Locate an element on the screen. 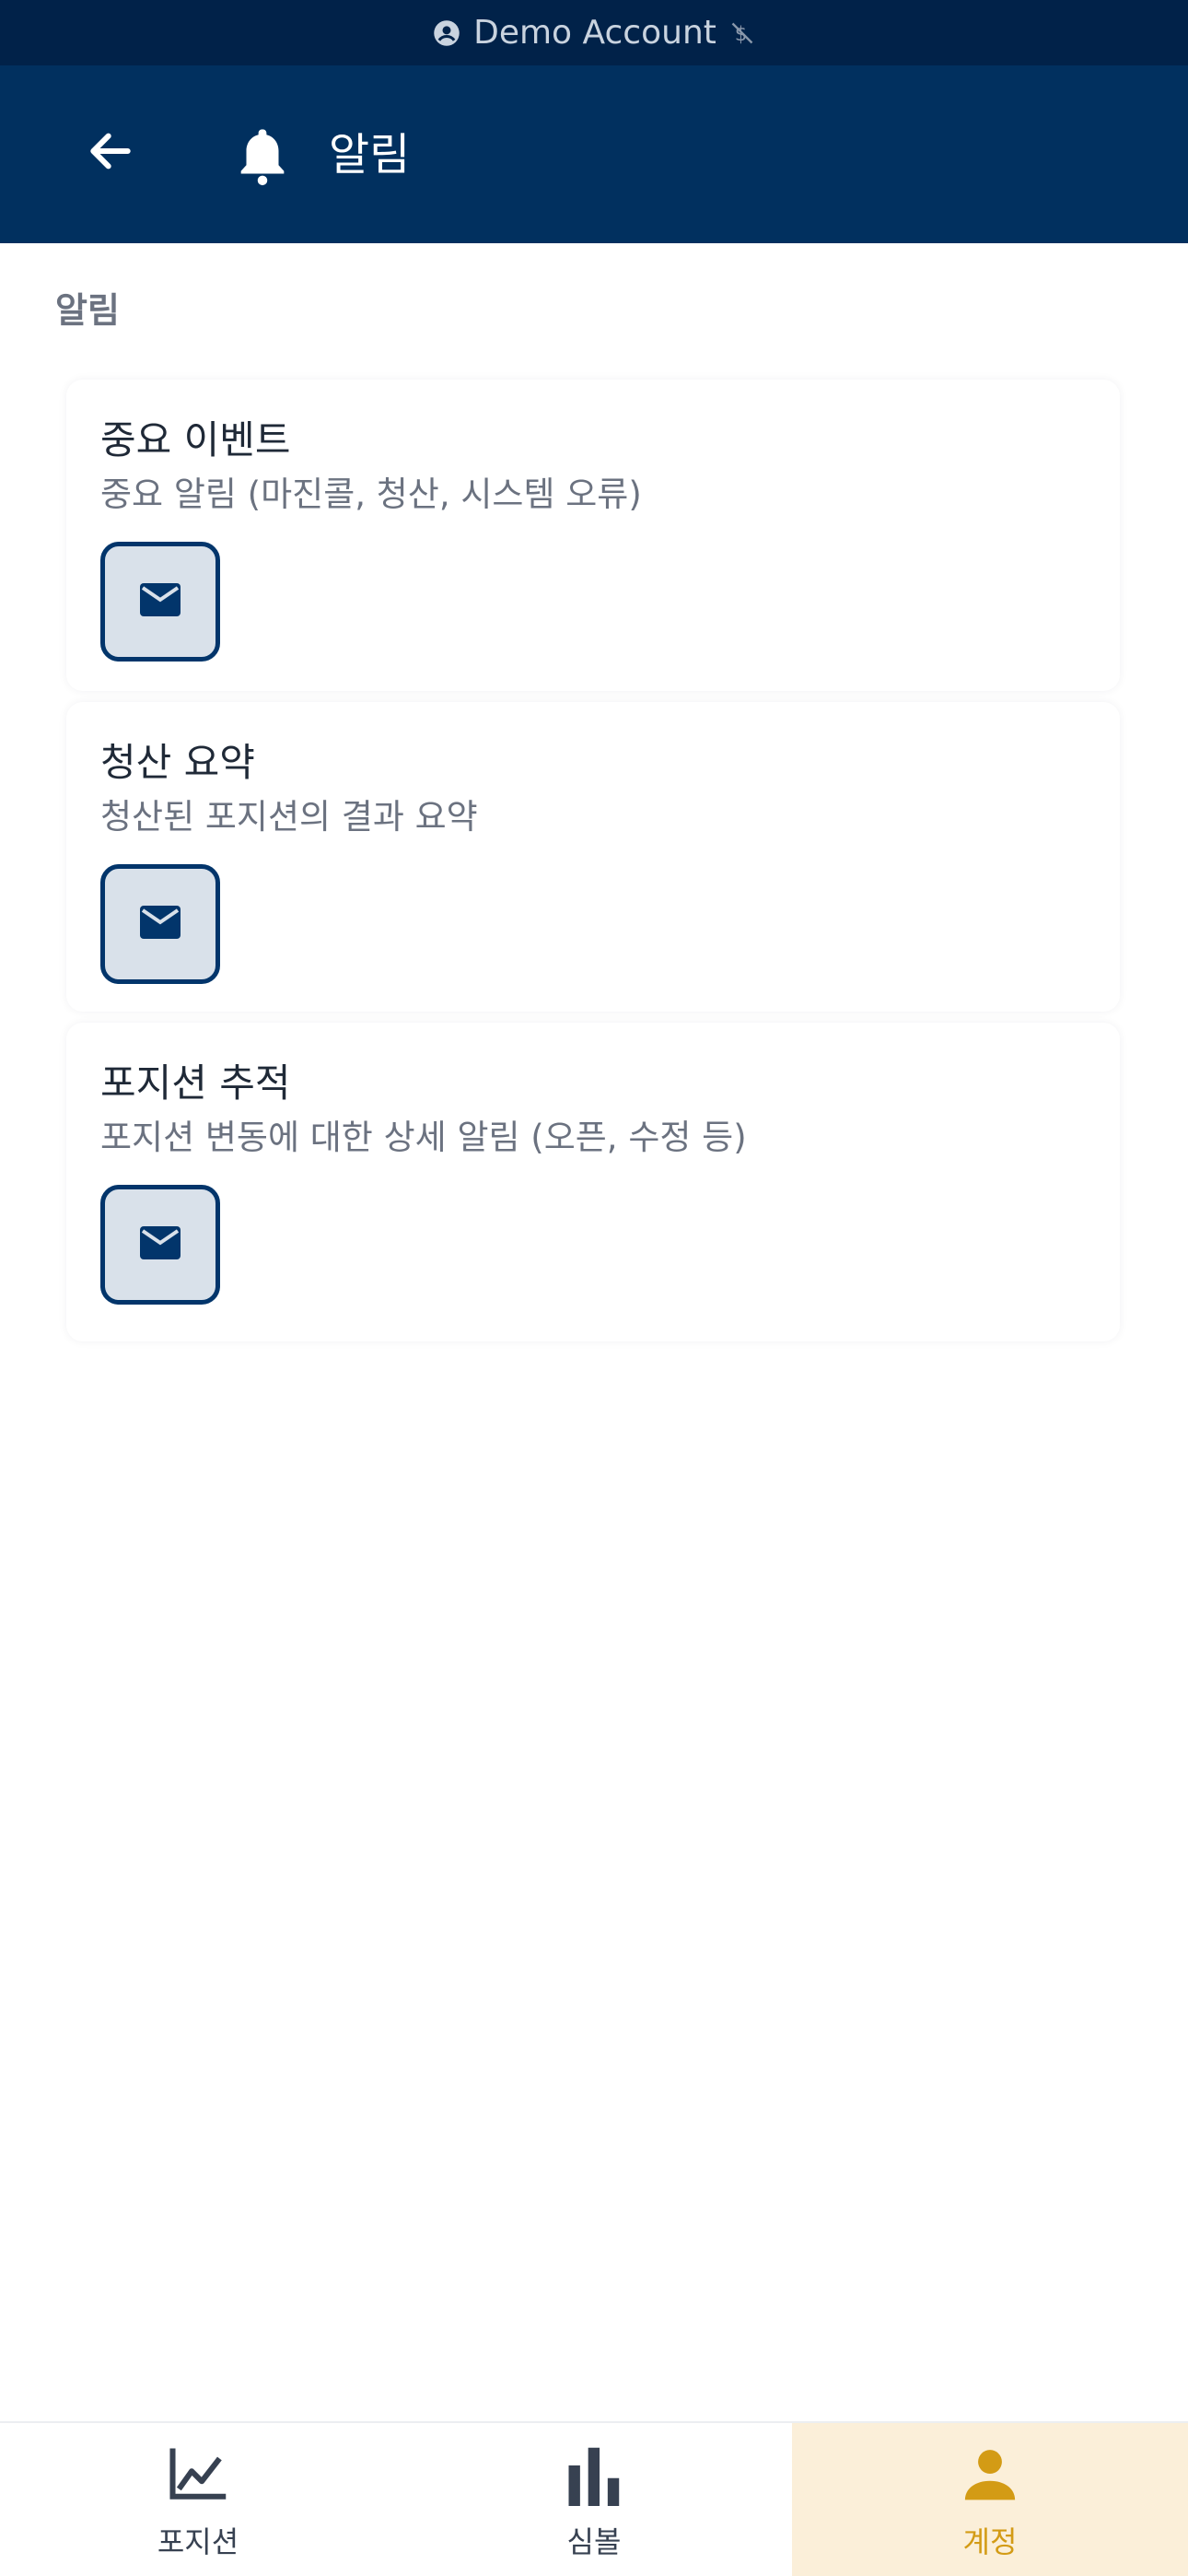  card-description: 중요 알림 (마진콜, 청산, 시스템 오류) is located at coordinates (371, 494).